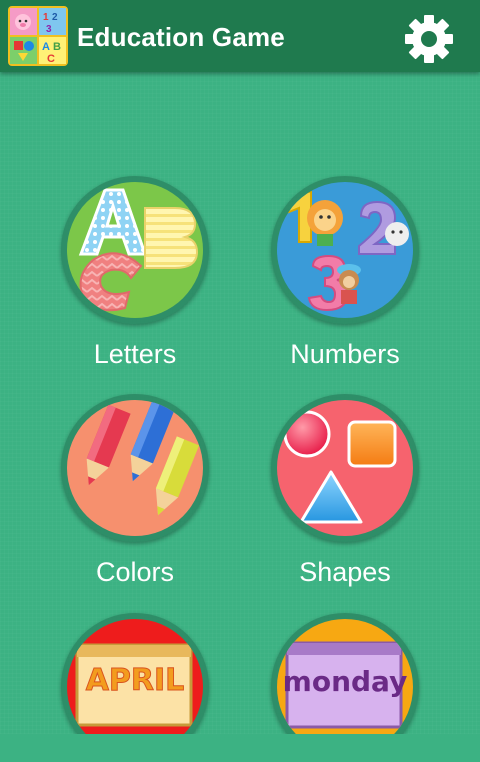  I want to click on colors-label: Colors, so click(135, 572).